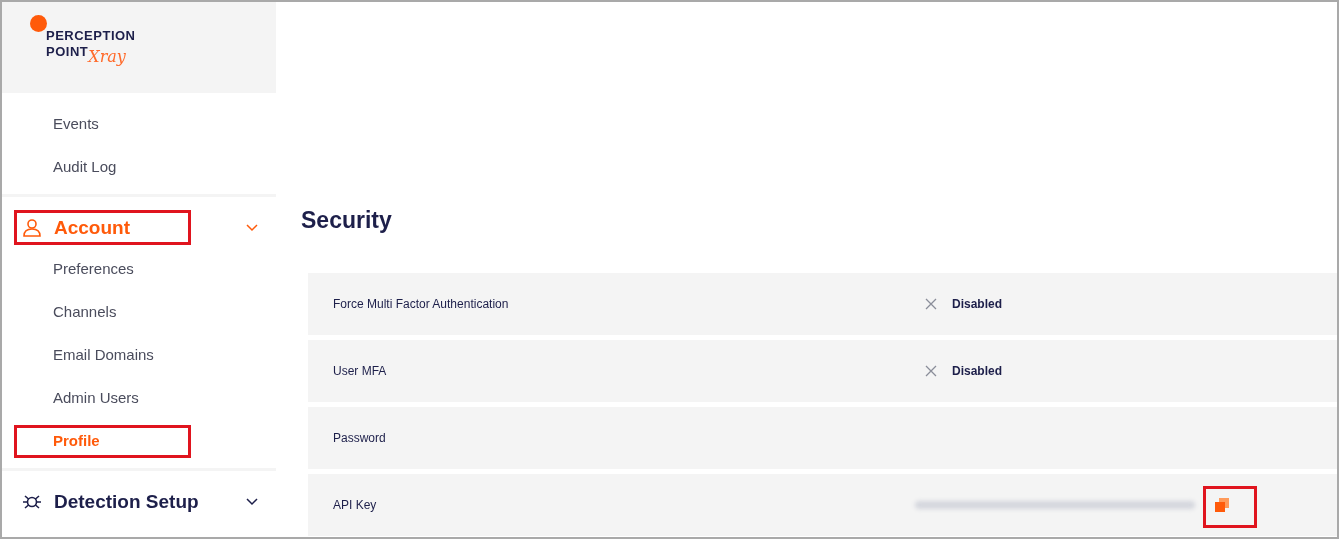  I want to click on bug-icon, so click(32, 502).